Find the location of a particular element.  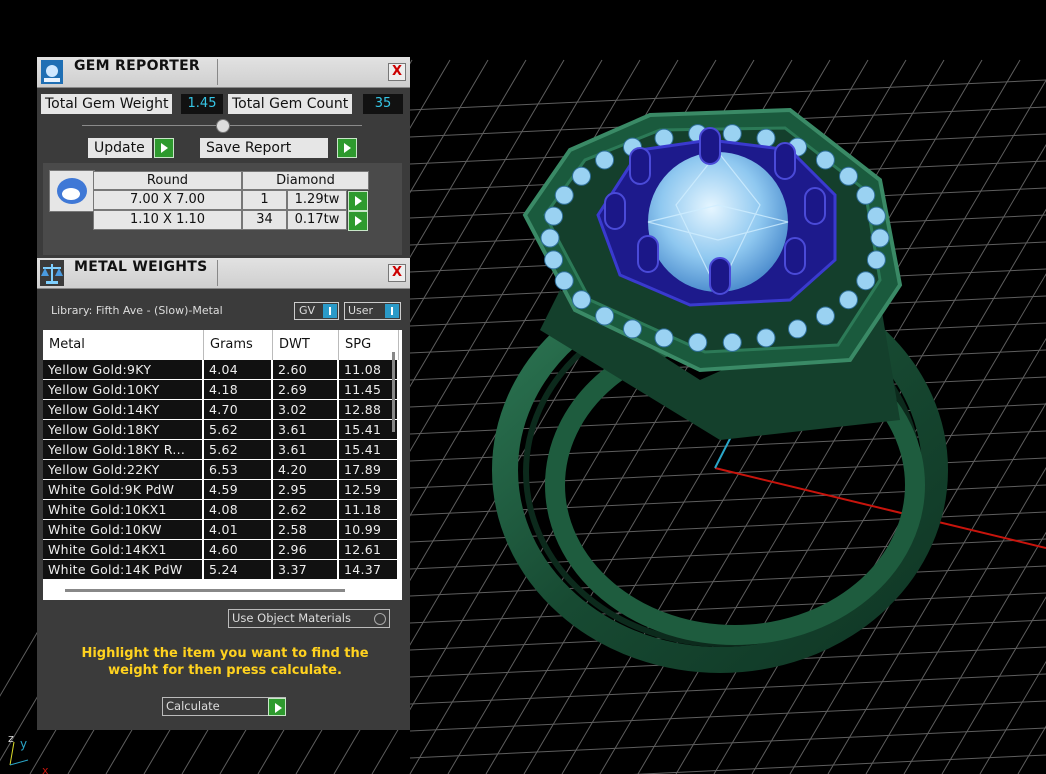

table-row: Yellow Gold:18KY R... 5.62 3.61 15.41 is located at coordinates (220, 450).